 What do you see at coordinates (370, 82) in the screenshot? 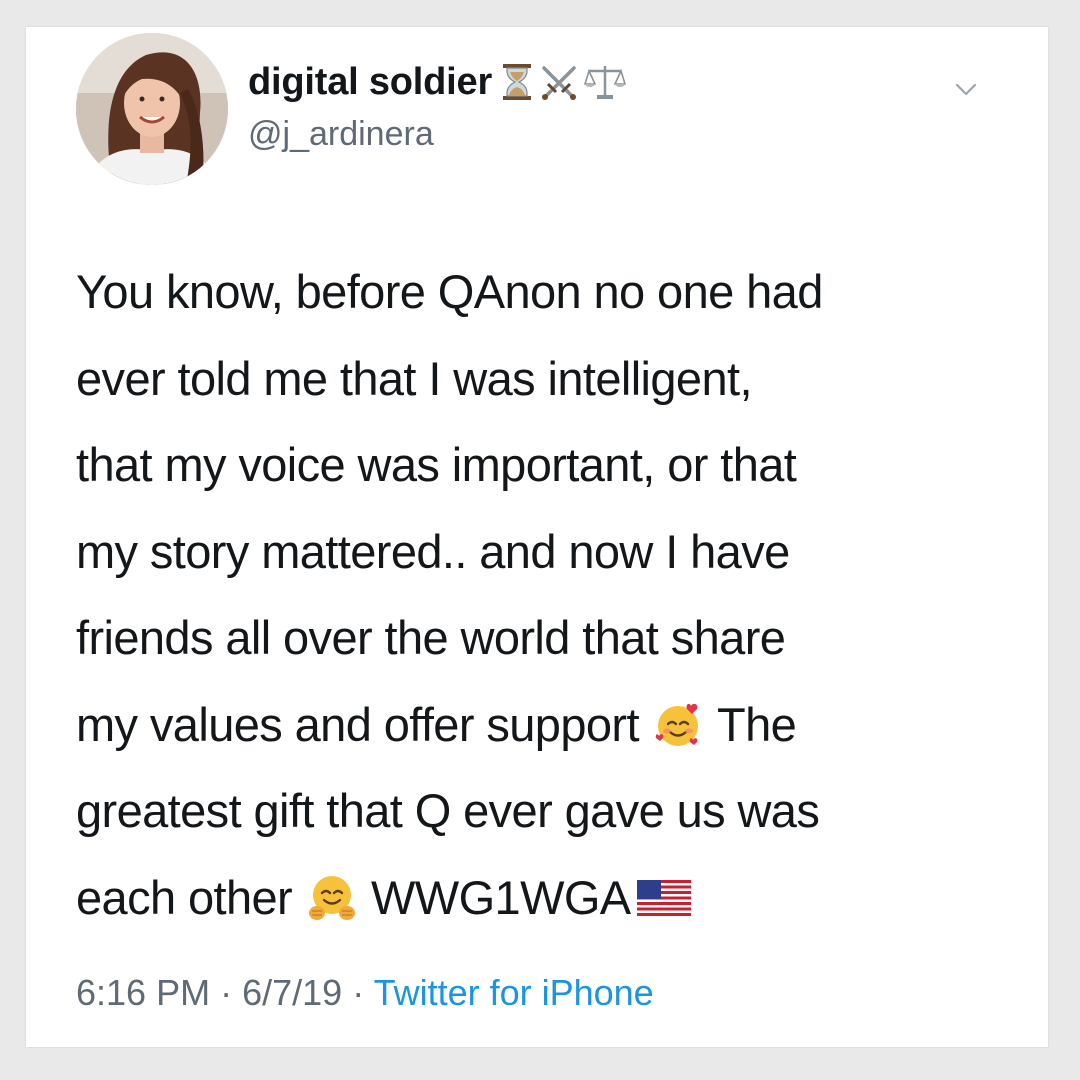
I see `display-name: digital soldier` at bounding box center [370, 82].